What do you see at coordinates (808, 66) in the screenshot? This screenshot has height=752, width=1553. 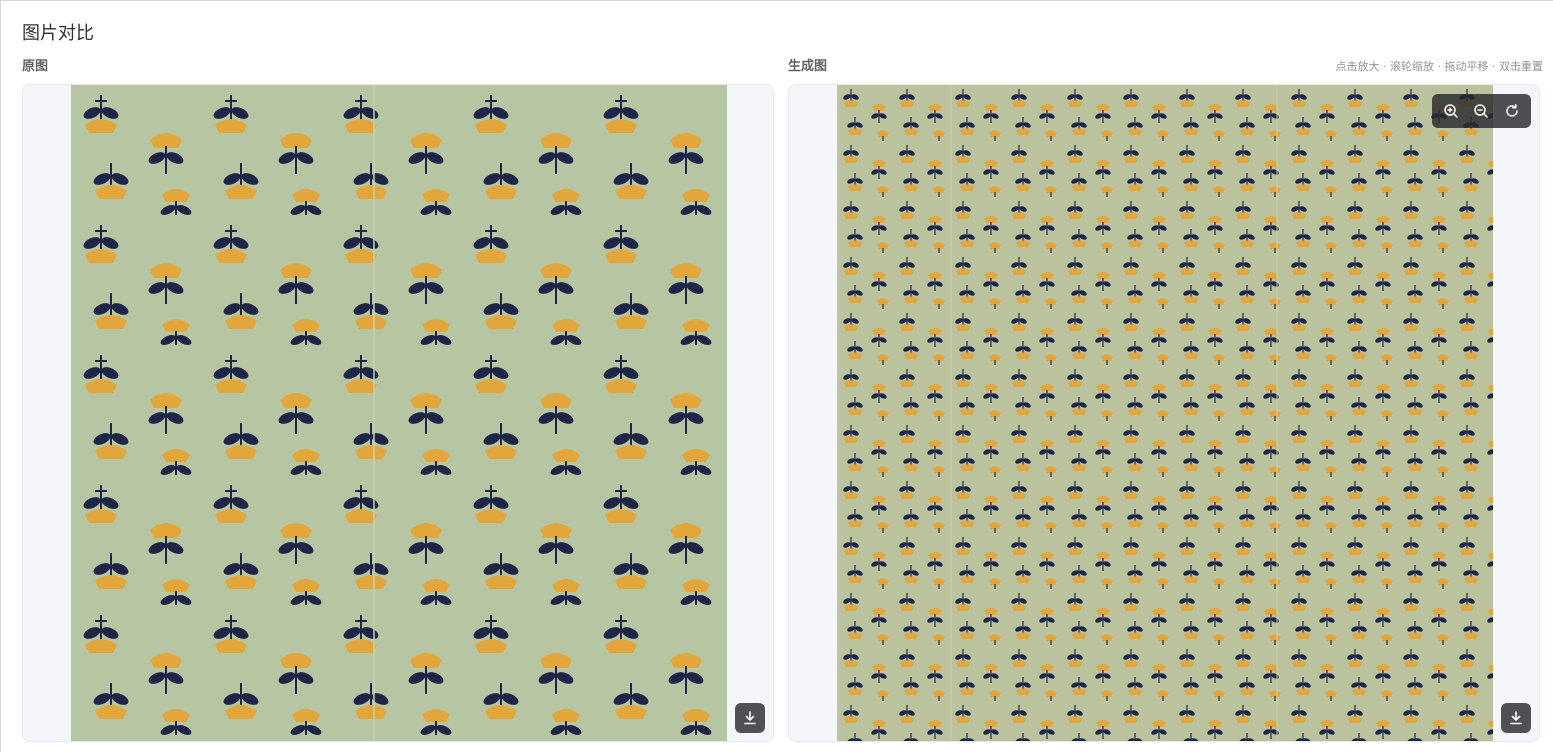 I see `generated-image-label: 生成图` at bounding box center [808, 66].